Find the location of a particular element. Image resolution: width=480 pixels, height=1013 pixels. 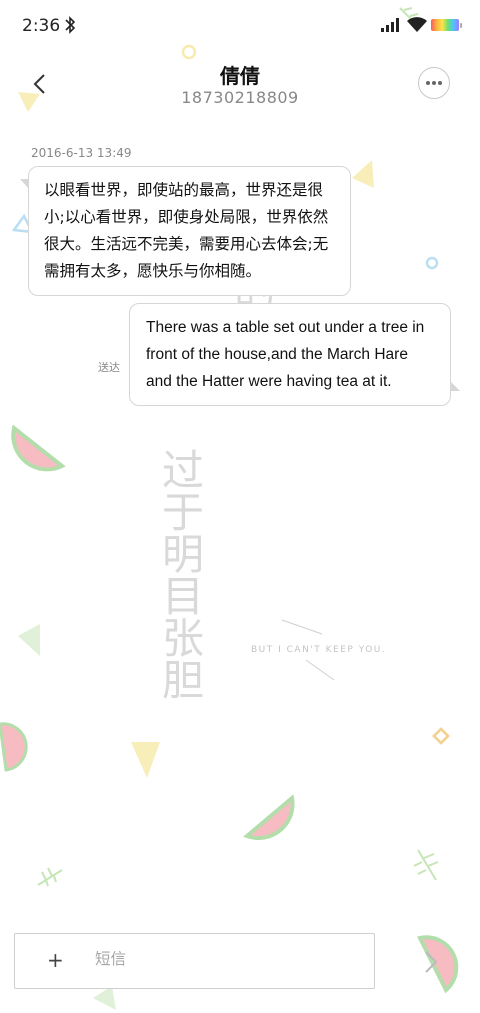

contact-number: 18730218809 is located at coordinates (240, 97).